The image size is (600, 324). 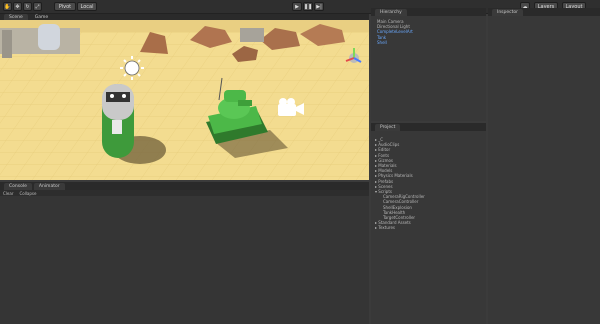 I want to click on step-icon: ▶|, so click(x=319, y=6).